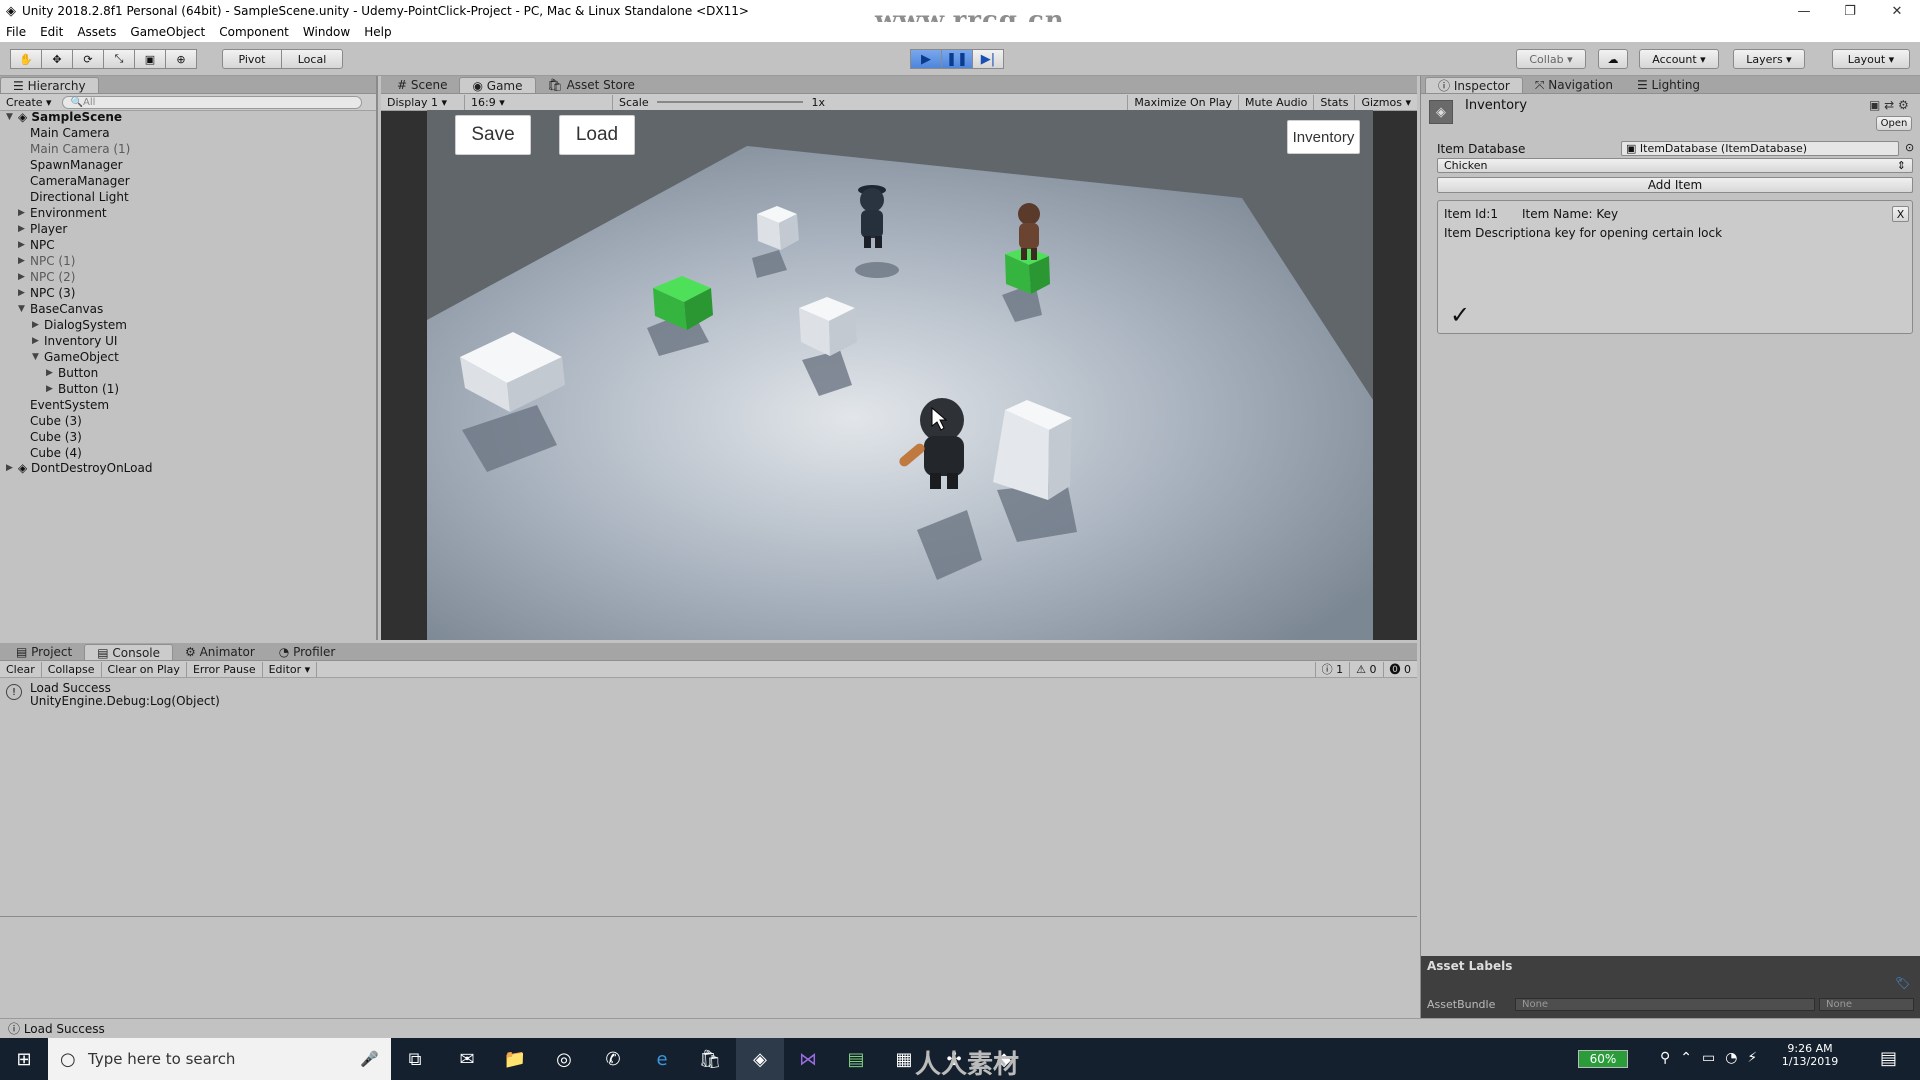 Image resolution: width=1920 pixels, height=1080 pixels. I want to click on hierarchy-item: ▶ NPC, so click(36, 245).